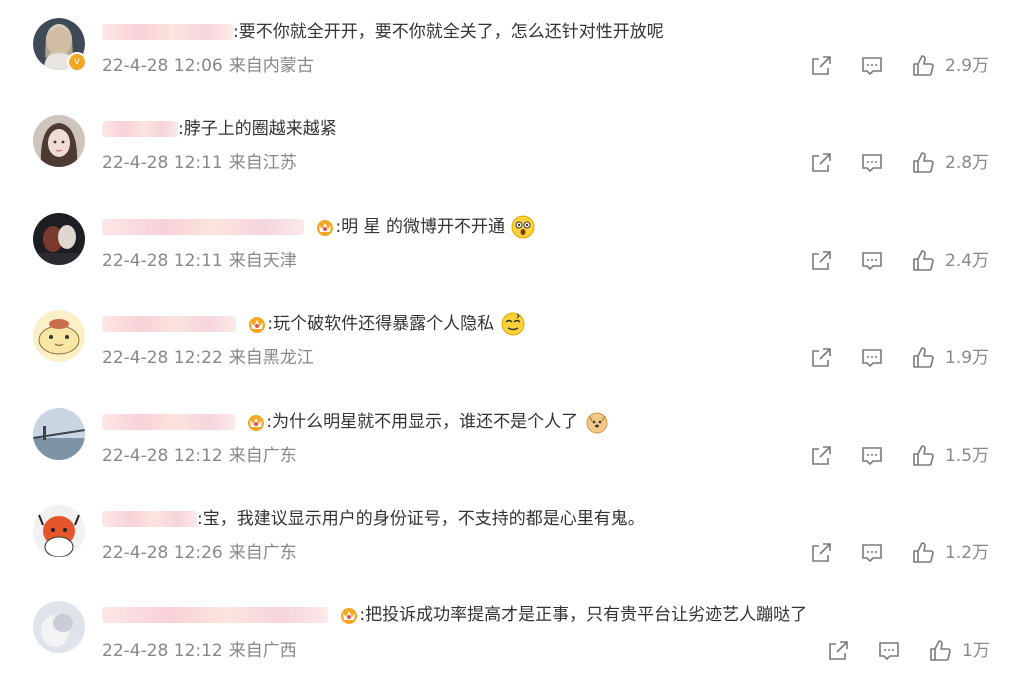 The height and width of the screenshot is (681, 1024). Describe the element at coordinates (162, 66) in the screenshot. I see `comment-date: 22-4-28 12:06` at that location.